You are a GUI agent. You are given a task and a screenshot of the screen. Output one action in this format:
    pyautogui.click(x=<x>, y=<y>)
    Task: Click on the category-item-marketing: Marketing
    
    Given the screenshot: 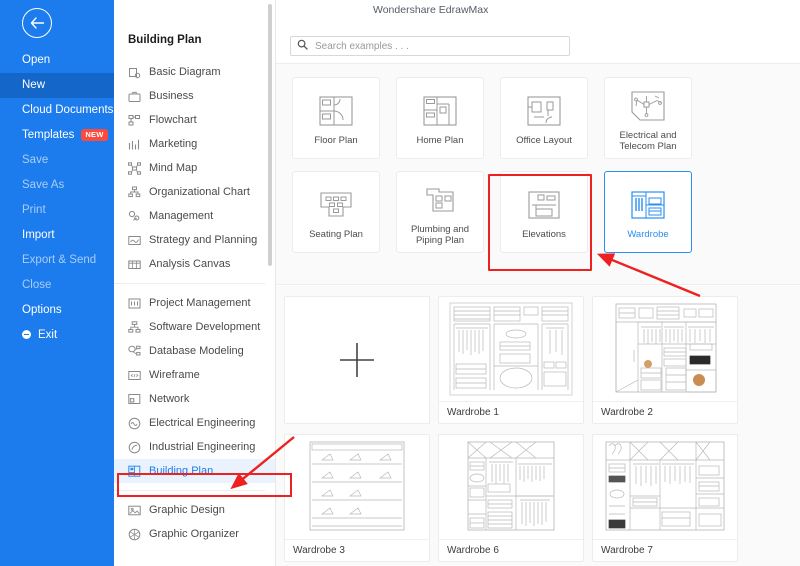 What is the action you would take?
    pyautogui.click(x=194, y=144)
    